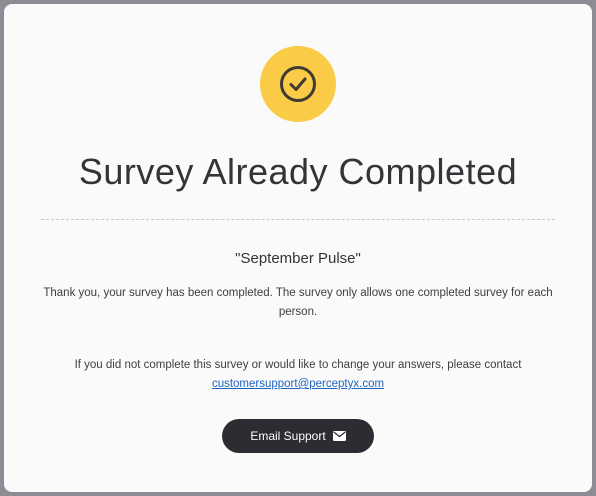  I want to click on envelope-icon, so click(339, 436).